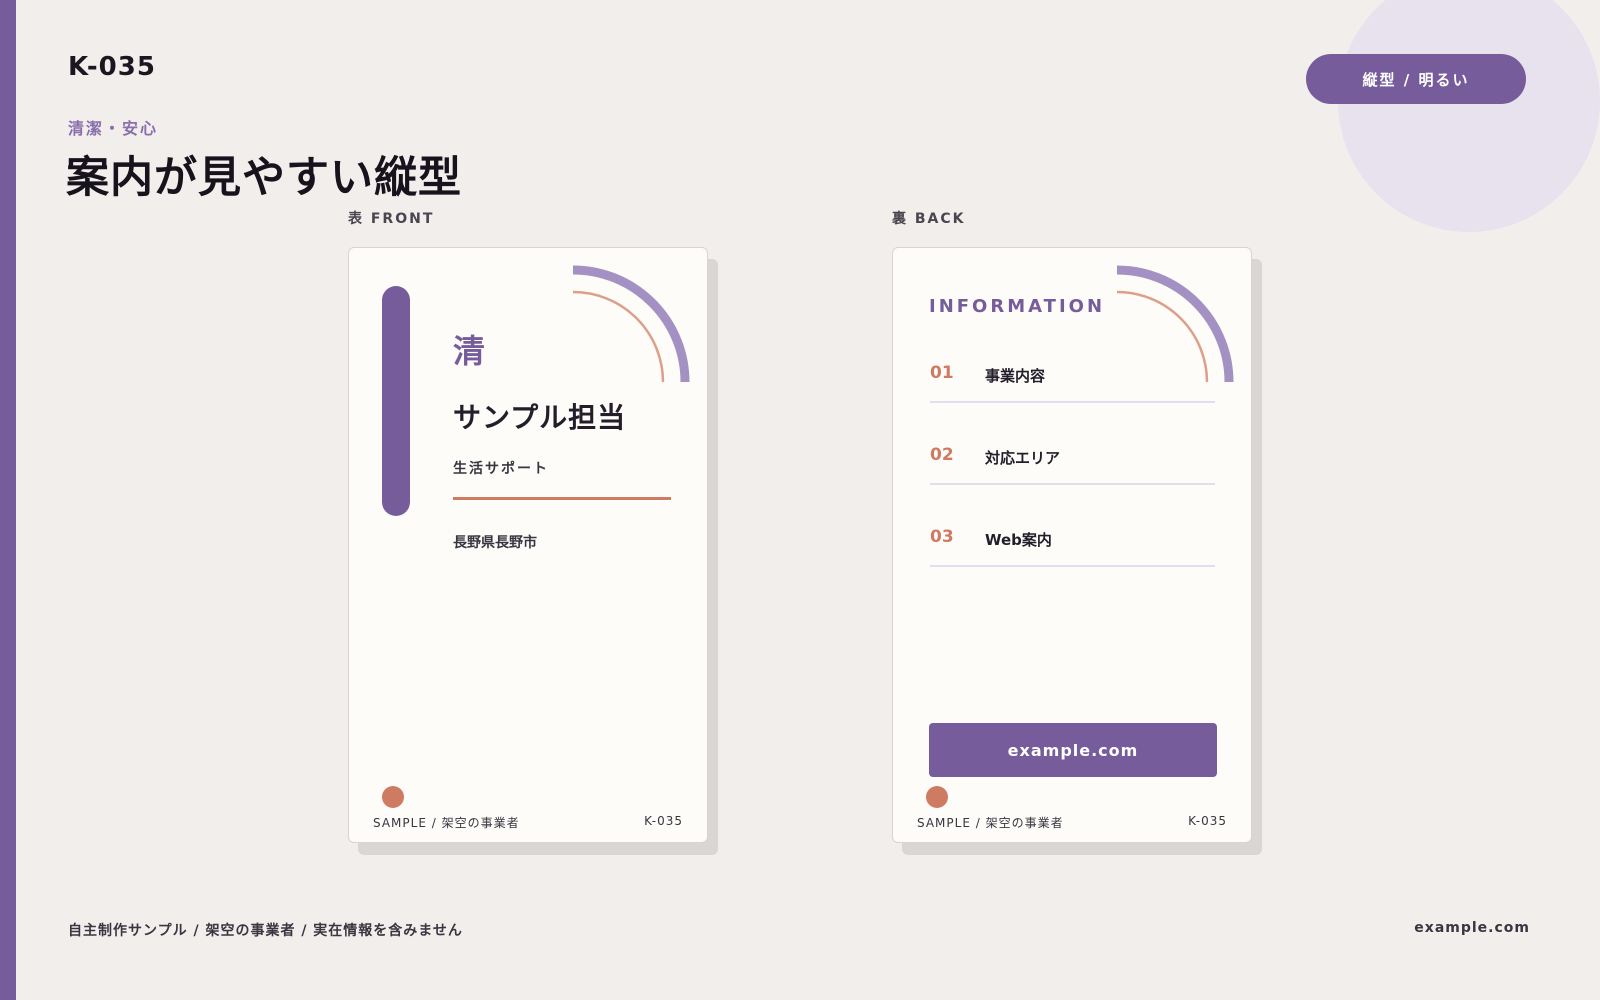 Image resolution: width=1600 pixels, height=1000 pixels. What do you see at coordinates (942, 537) in the screenshot?
I see `list-item-number: 03` at bounding box center [942, 537].